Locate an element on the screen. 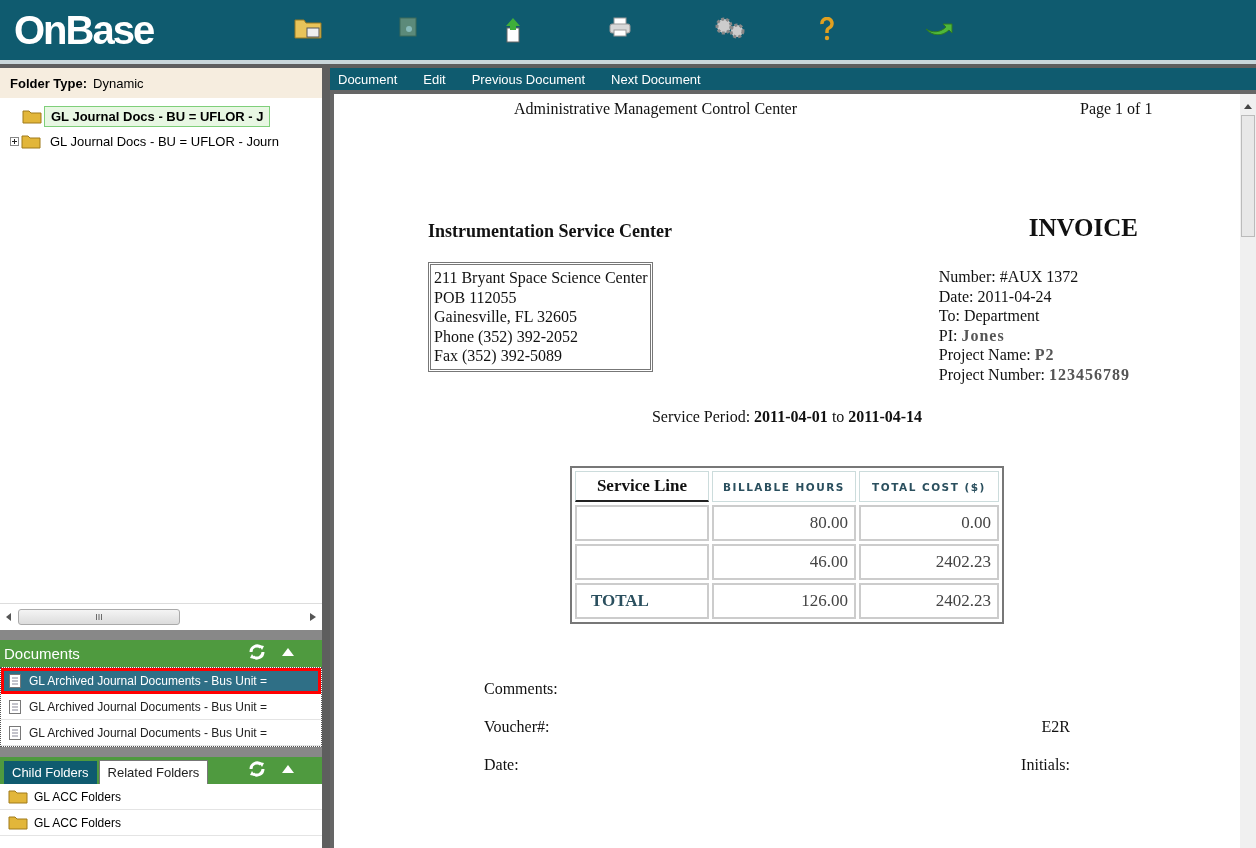 The height and width of the screenshot is (848, 1256). company-name: Instrumentation Service Center is located at coordinates (550, 231).